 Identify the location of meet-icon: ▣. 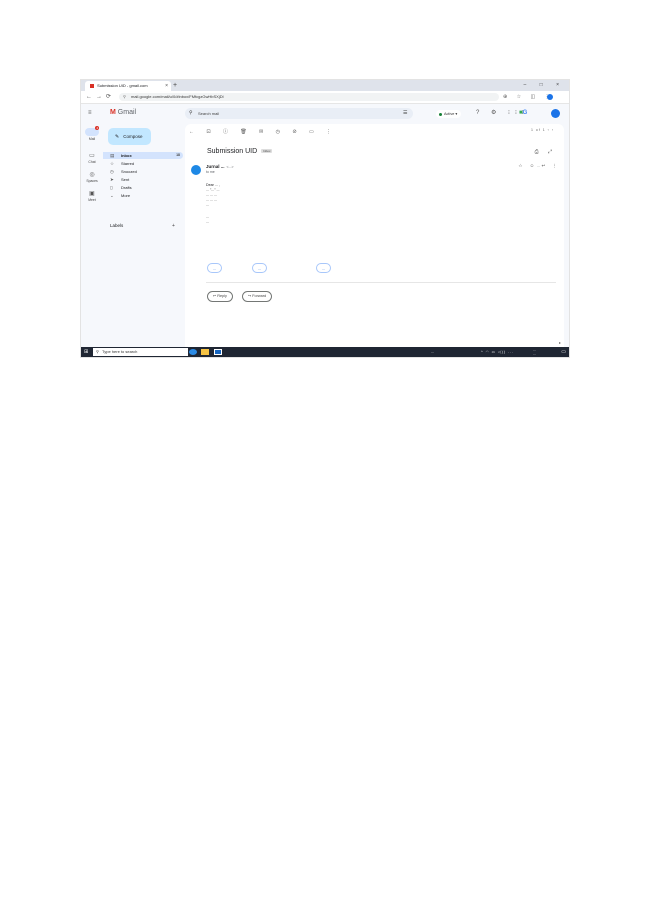
(92, 194).